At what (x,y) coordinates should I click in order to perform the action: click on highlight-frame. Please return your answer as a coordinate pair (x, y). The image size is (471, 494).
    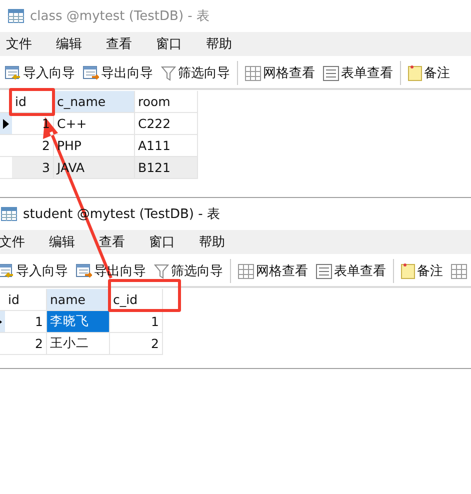
    Looking at the image, I should click on (32, 102).